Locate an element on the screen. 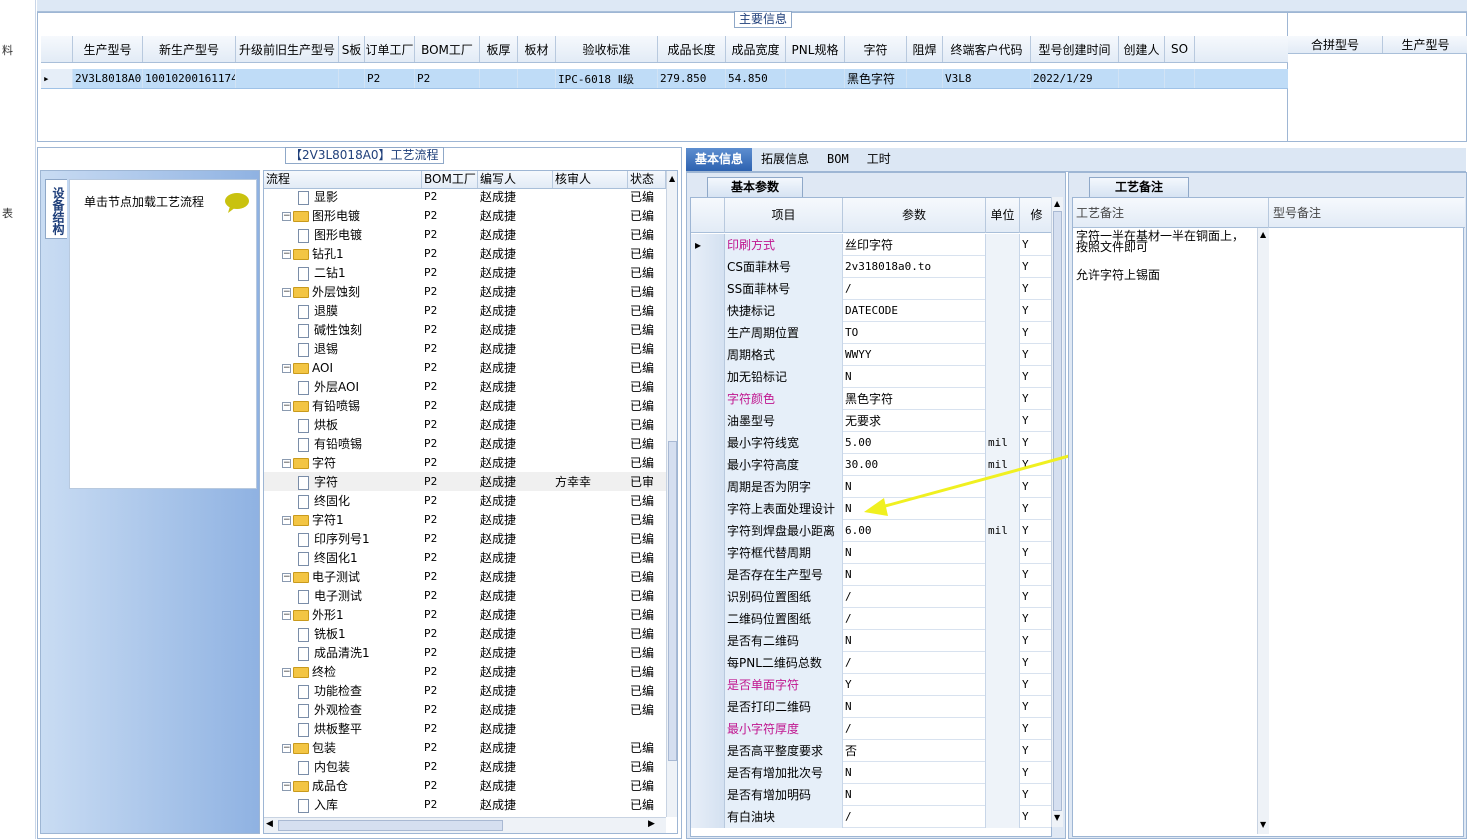 This screenshot has width=1467, height=839. tree-row: 电子测试 P2 赵成捷 已编 is located at coordinates (465, 595).